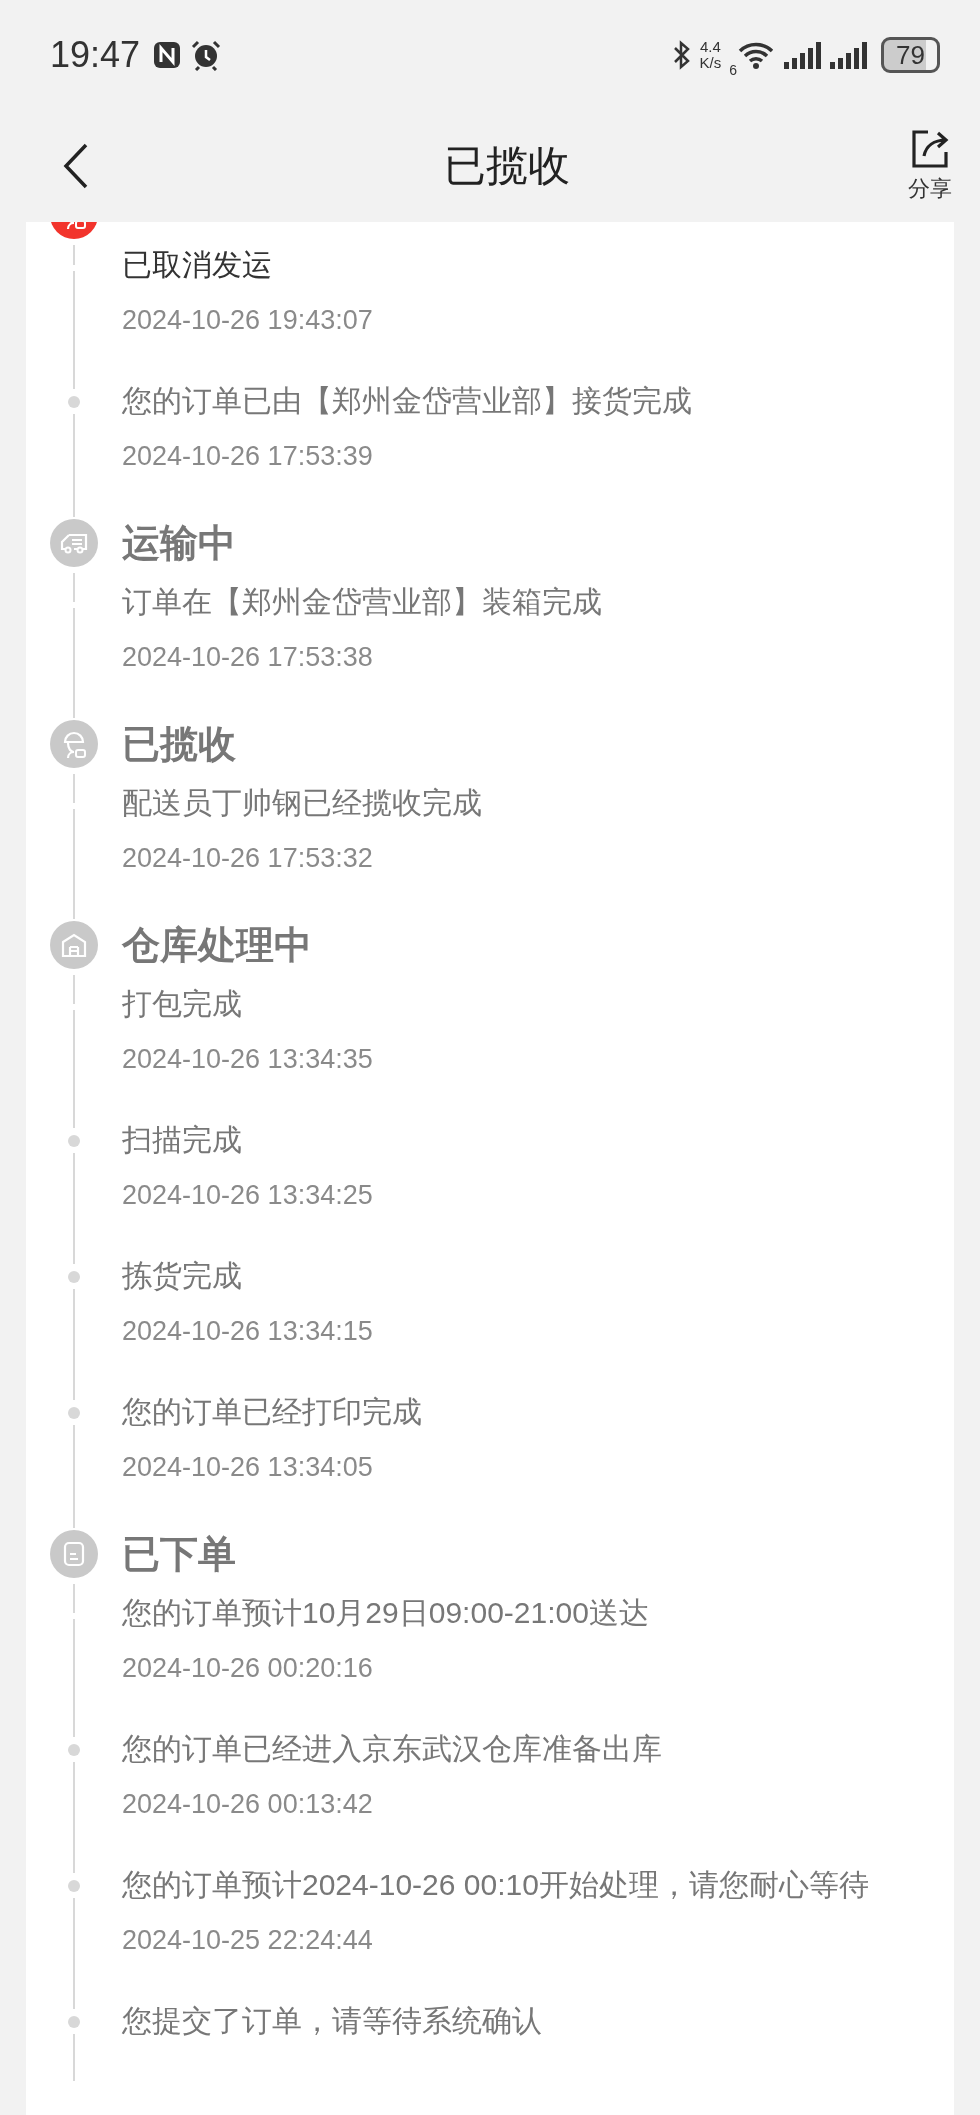 Image resolution: width=980 pixels, height=2115 pixels. I want to click on event-time: 2024-10-26 17:53:32, so click(248, 858).